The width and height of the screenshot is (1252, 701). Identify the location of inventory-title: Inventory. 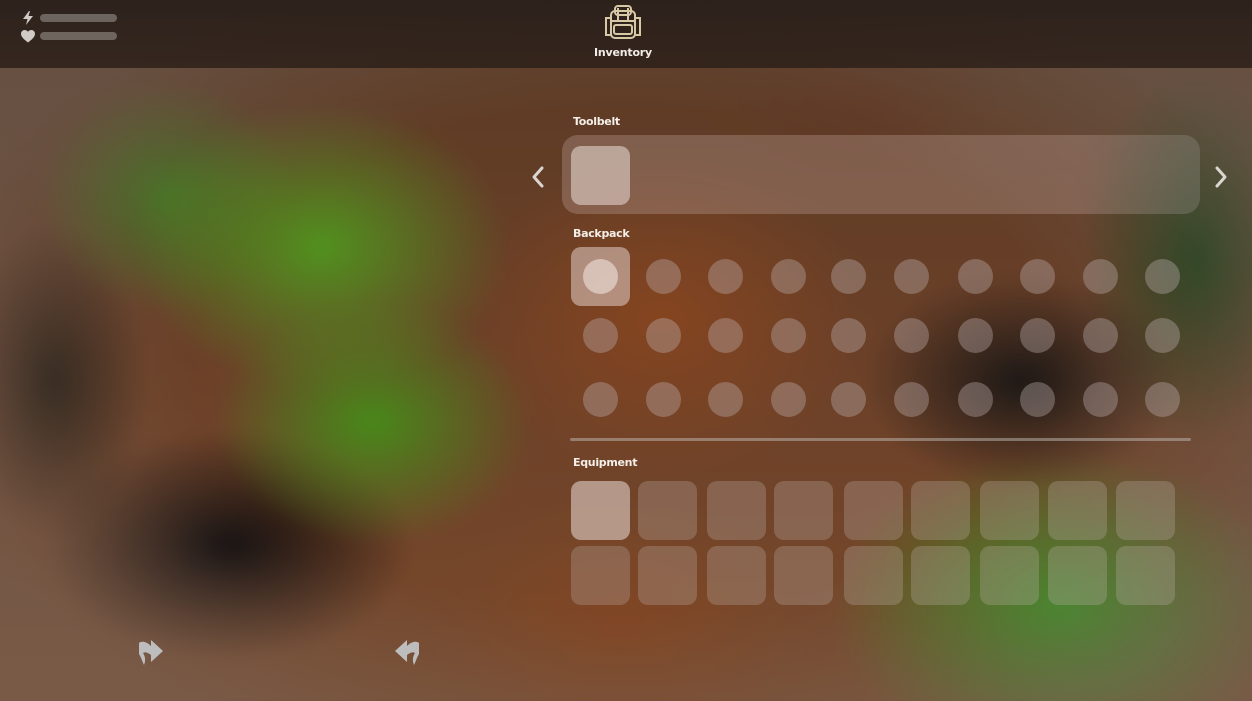
(623, 52).